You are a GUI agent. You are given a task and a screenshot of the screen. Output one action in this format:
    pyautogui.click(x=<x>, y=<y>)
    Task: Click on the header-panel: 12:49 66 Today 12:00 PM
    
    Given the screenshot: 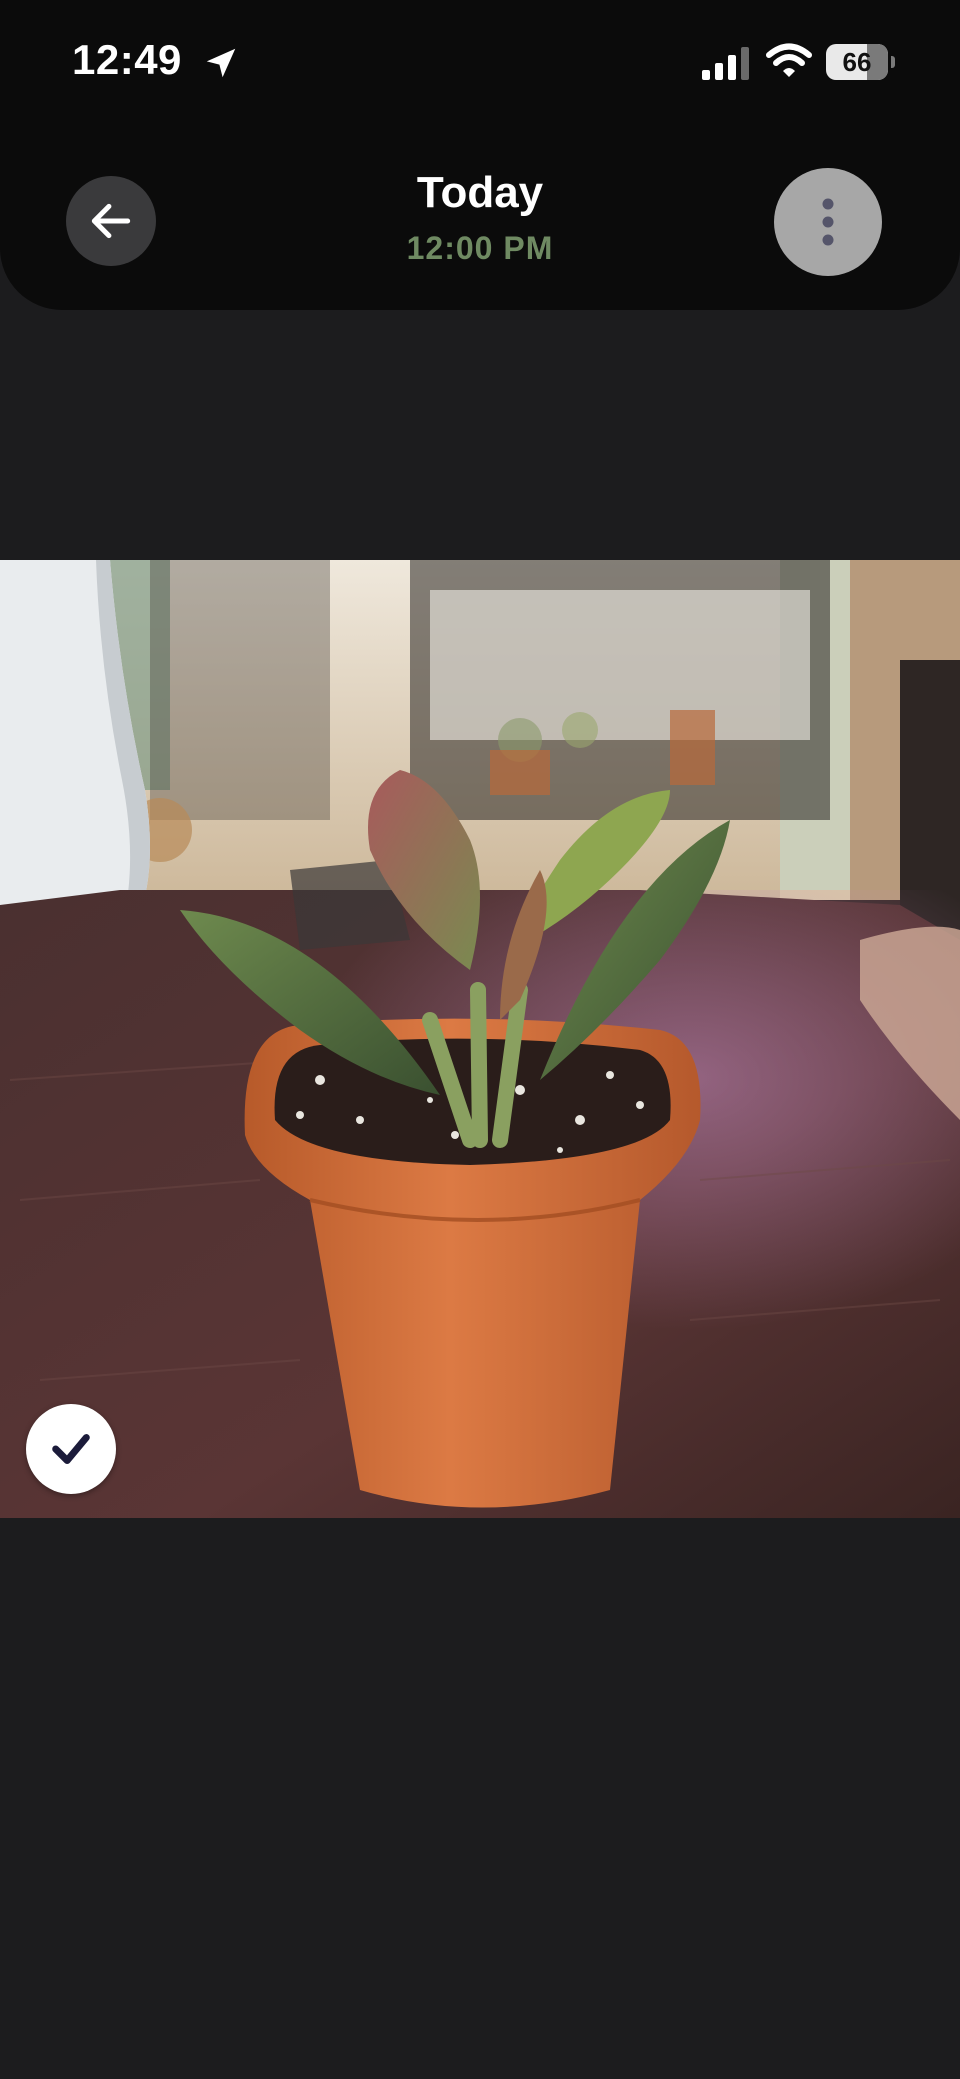 What is the action you would take?
    pyautogui.click(x=480, y=155)
    